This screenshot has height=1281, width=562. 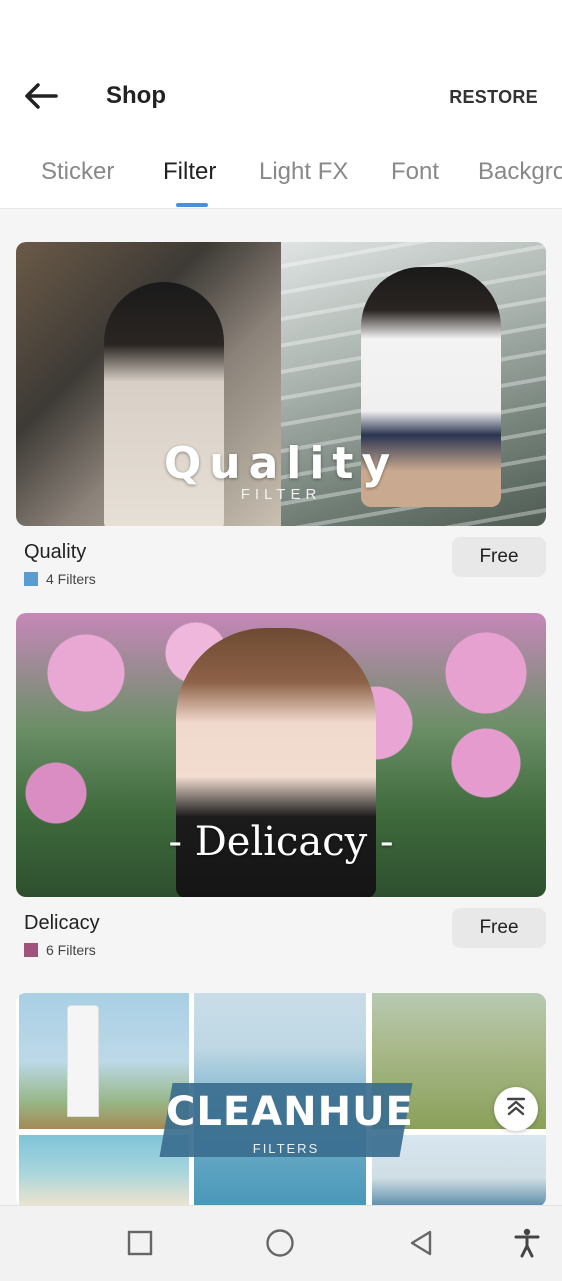 I want to click on app-header: Shop RESTORE, so click(x=281, y=98).